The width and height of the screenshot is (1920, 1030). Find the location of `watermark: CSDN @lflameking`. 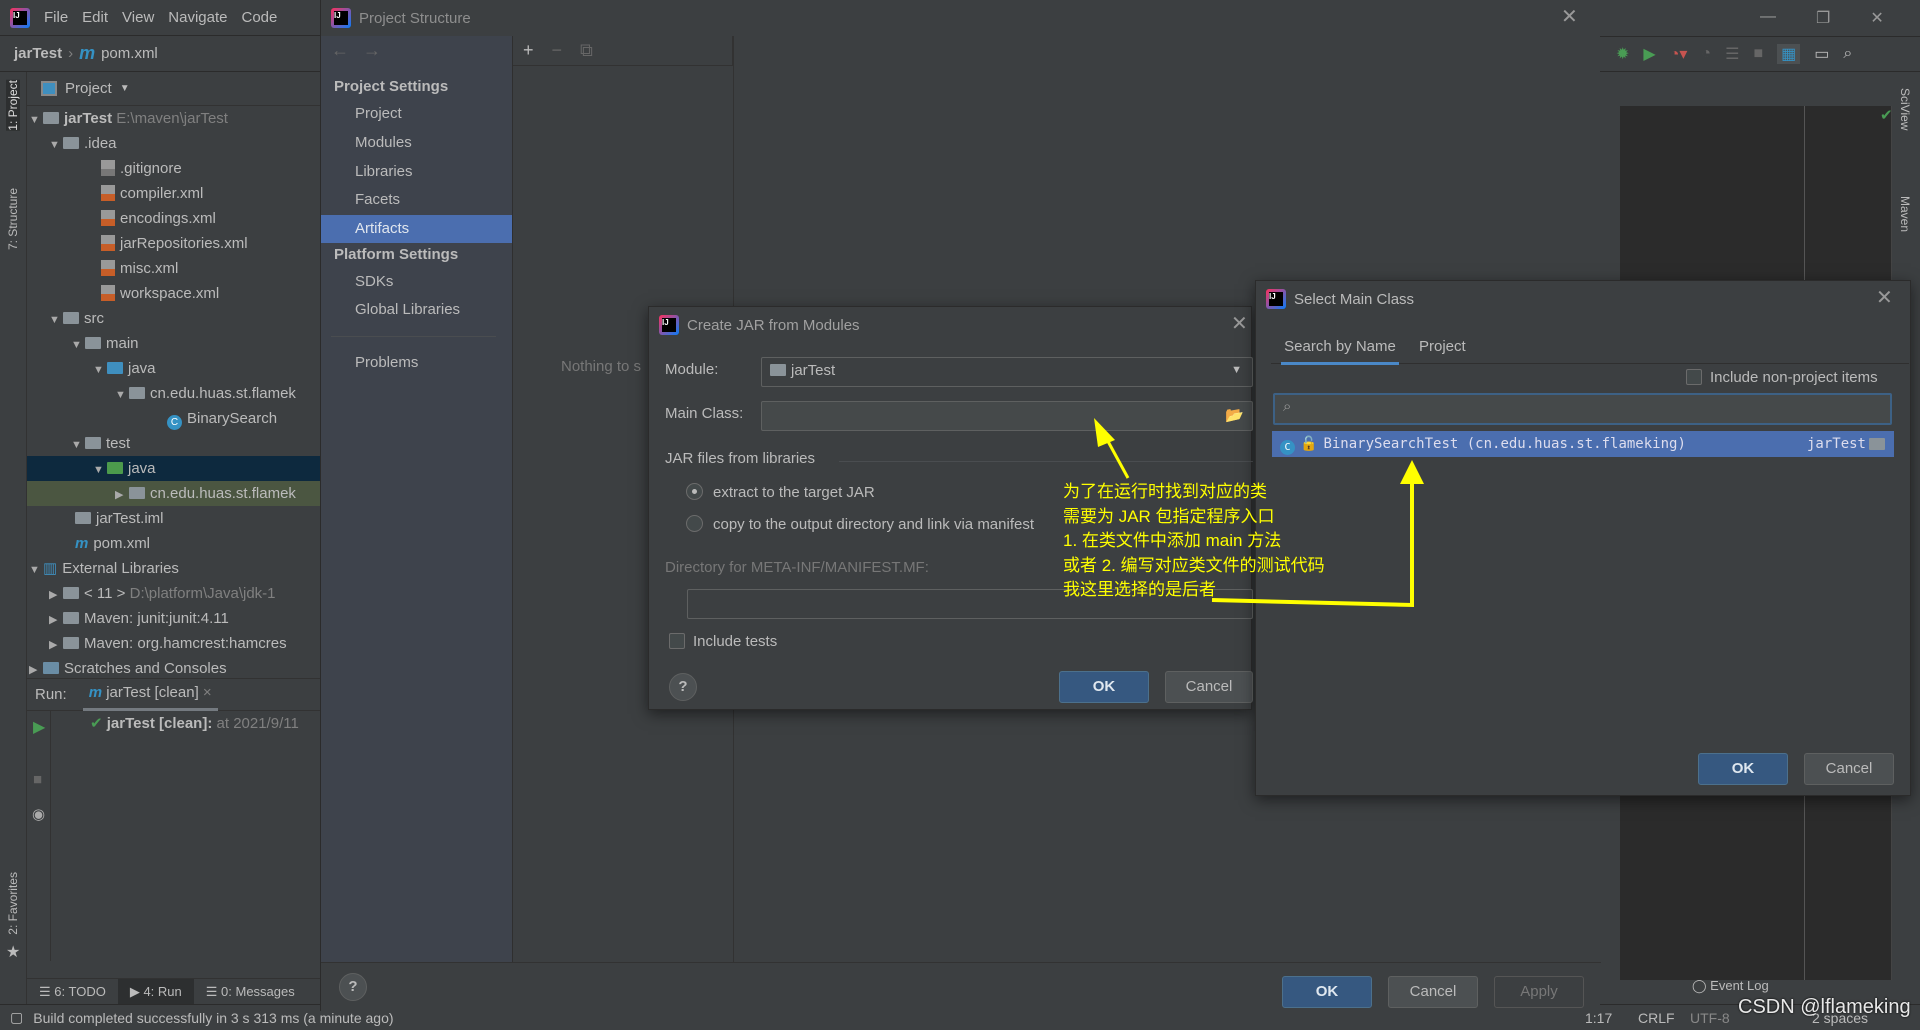

watermark: CSDN @lflameking is located at coordinates (1824, 1007).